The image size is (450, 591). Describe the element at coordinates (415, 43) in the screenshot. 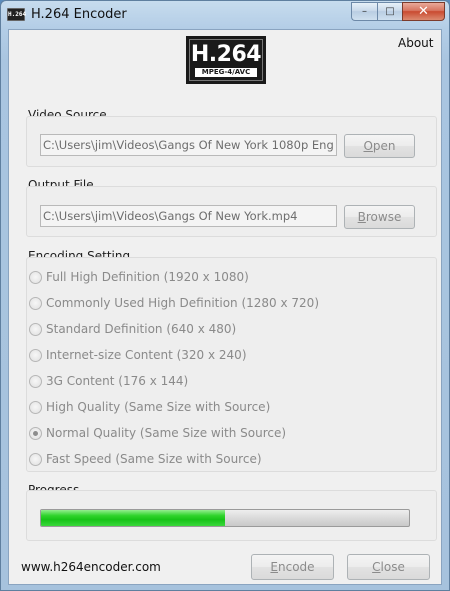

I see `about-link: About` at that location.